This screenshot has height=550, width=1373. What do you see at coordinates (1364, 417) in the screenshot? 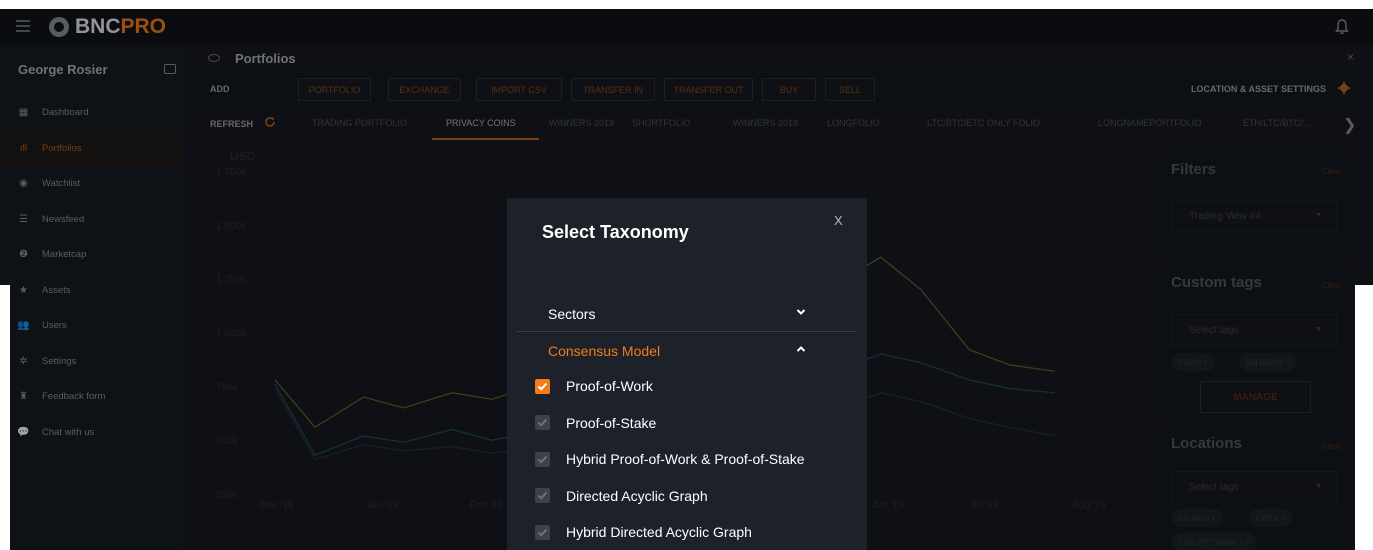
I see `page-margin-right` at bounding box center [1364, 417].